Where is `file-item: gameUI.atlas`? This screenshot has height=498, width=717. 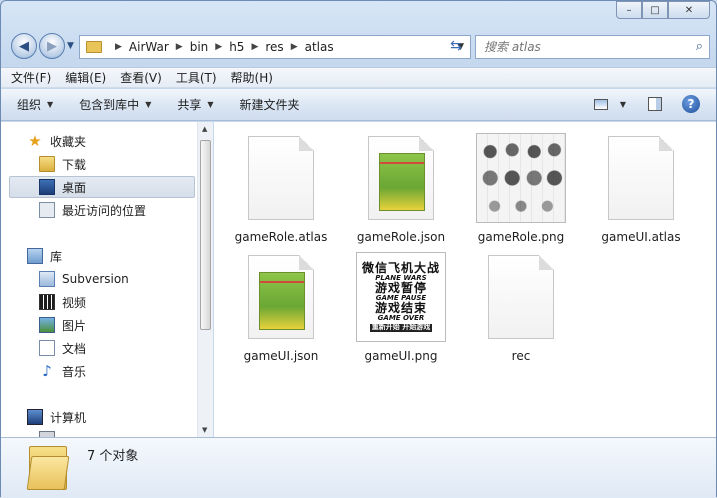 file-item: gameUI.atlas is located at coordinates (641, 188).